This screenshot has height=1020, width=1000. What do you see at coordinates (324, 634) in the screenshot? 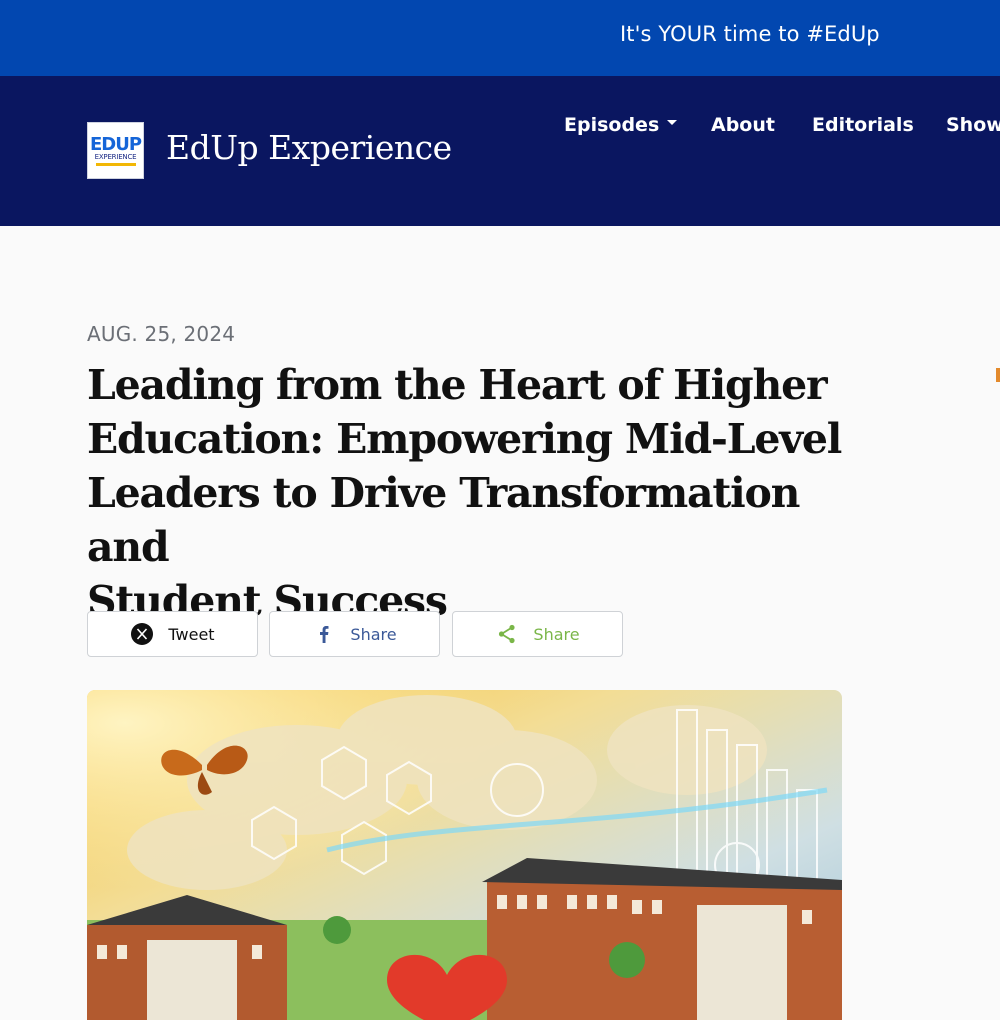
I see `facebook-icon` at bounding box center [324, 634].